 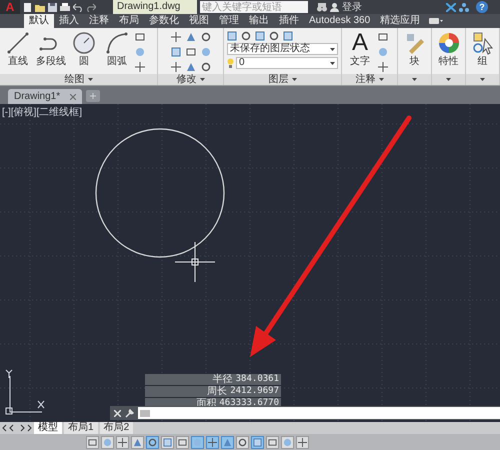 What do you see at coordinates (482, 7) in the screenshot?
I see `help-button: ?` at bounding box center [482, 7].